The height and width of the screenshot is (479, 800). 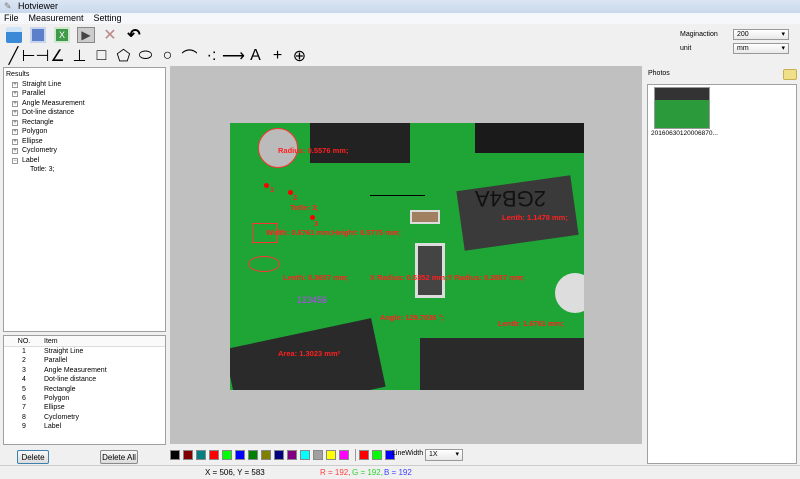 What do you see at coordinates (84, 426) in the screenshot?
I see `table-row: 9 Label` at bounding box center [84, 426].